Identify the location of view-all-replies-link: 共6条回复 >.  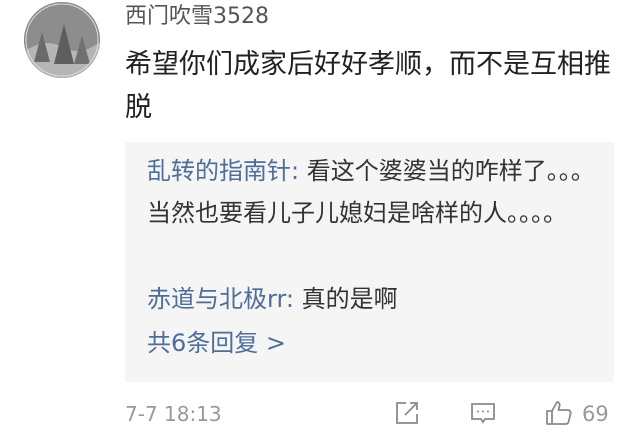
(216, 343).